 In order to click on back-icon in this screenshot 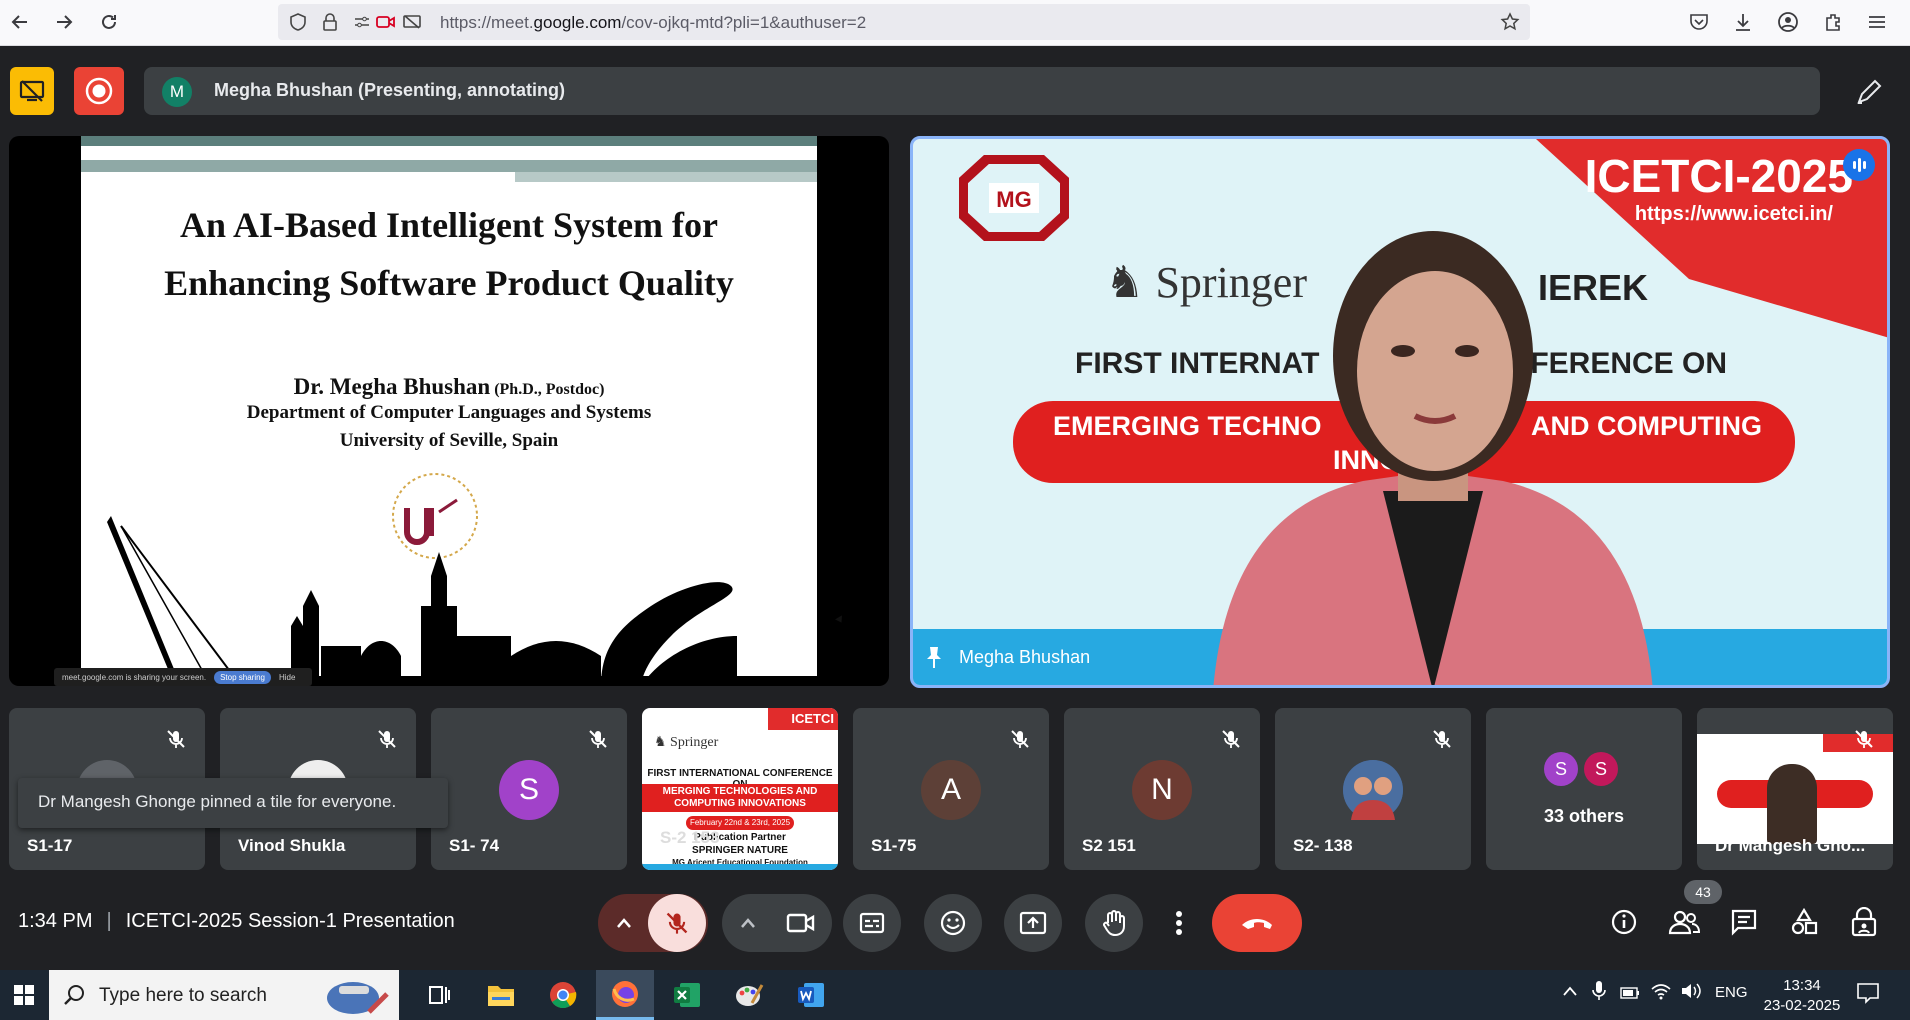, I will do `click(20, 22)`.